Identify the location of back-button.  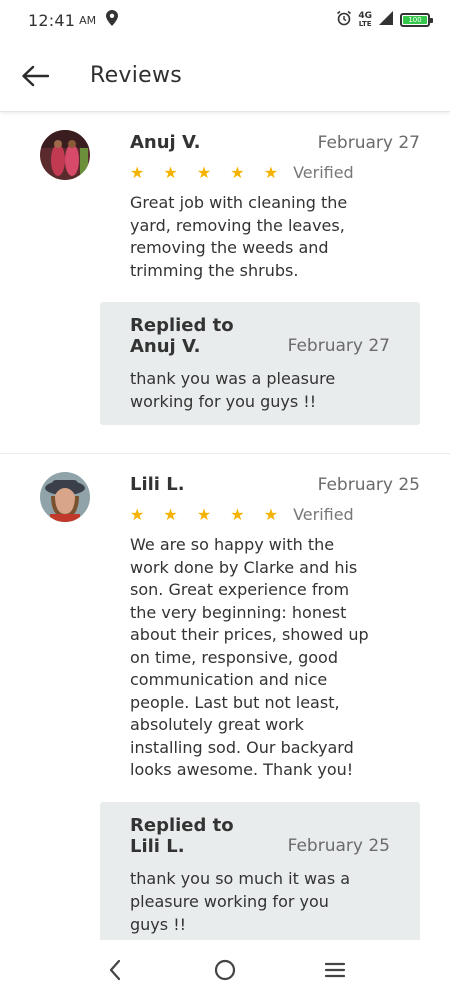
(35, 76).